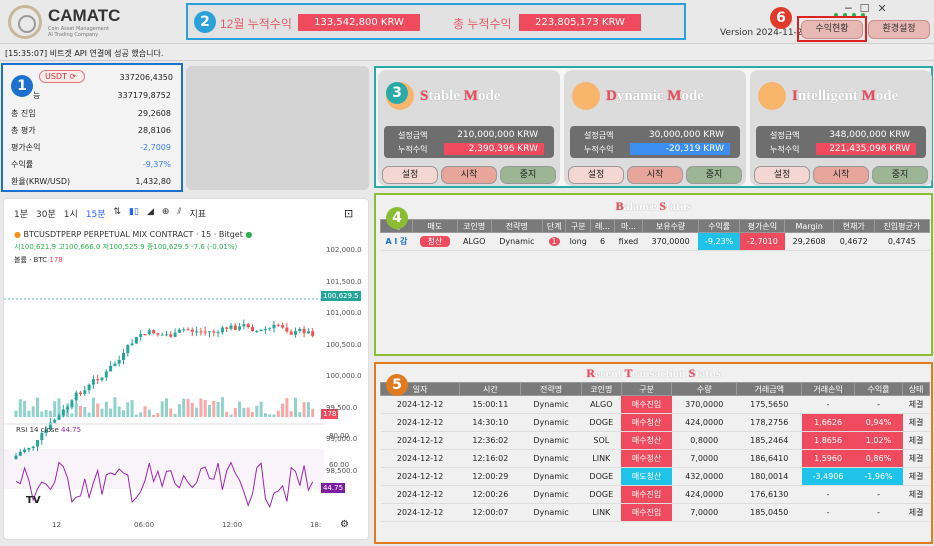 This screenshot has height=546, width=934. What do you see at coordinates (118, 213) in the screenshot?
I see `compare-icon: ⇅` at bounding box center [118, 213].